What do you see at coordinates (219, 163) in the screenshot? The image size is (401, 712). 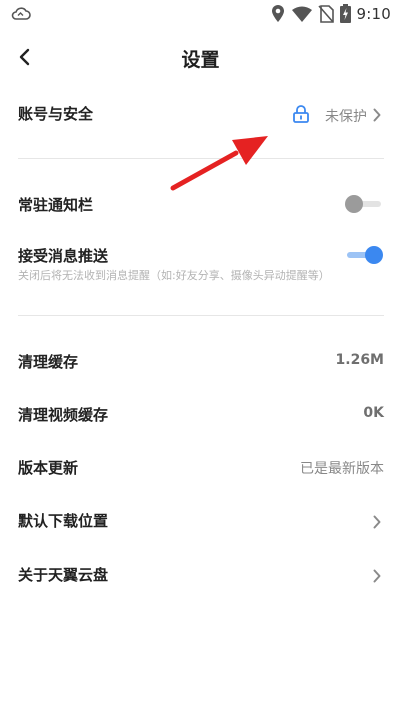 I see `annotation-arrow-icon` at bounding box center [219, 163].